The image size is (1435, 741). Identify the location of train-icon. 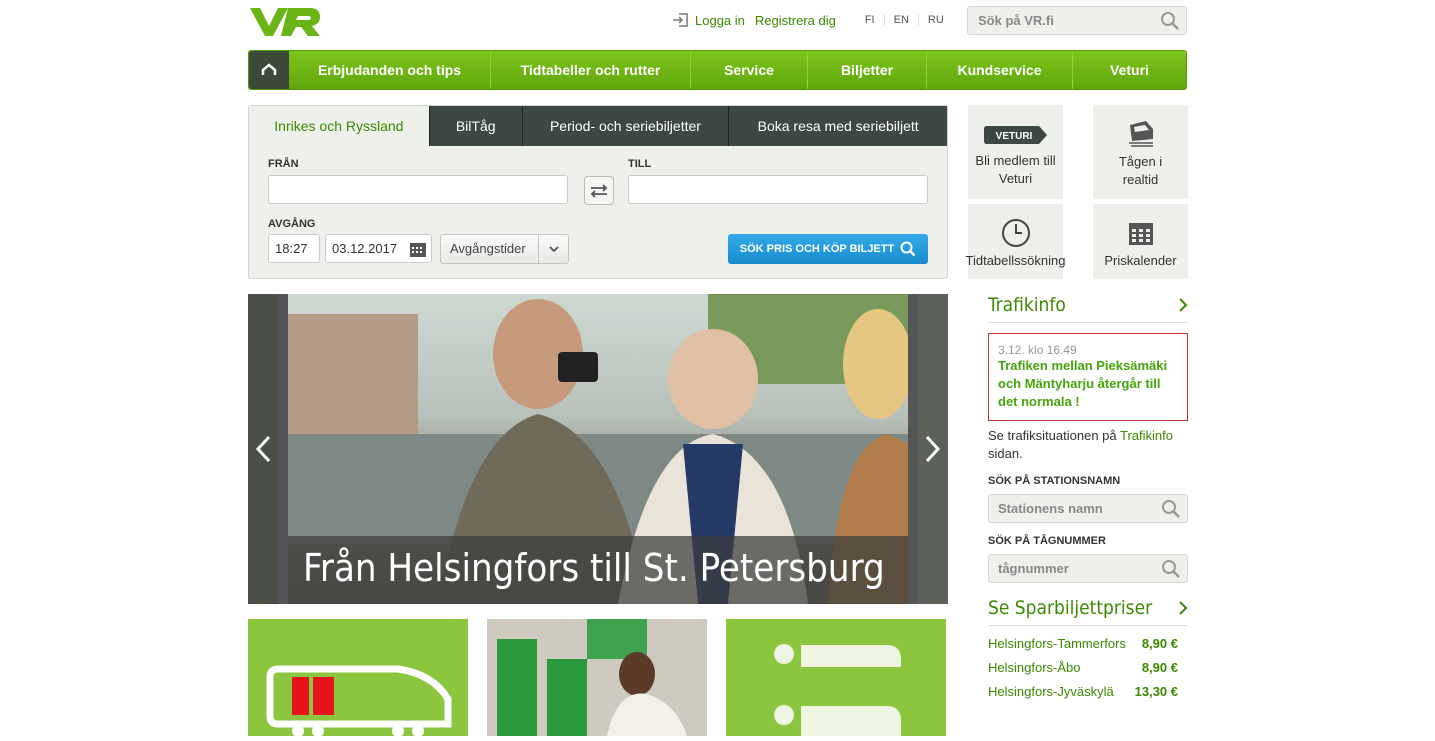
(1140, 134).